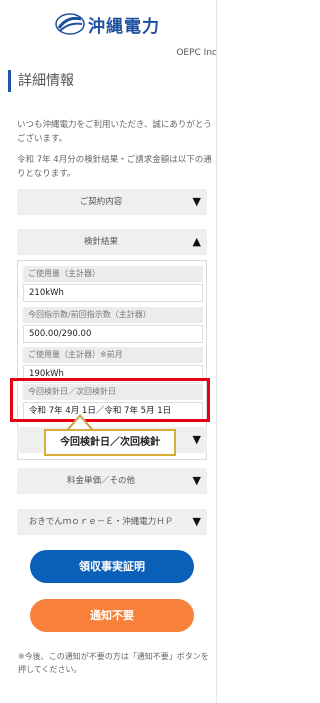 This screenshot has height=703, width=320. I want to click on okiden-logo-icon, so click(70, 24).